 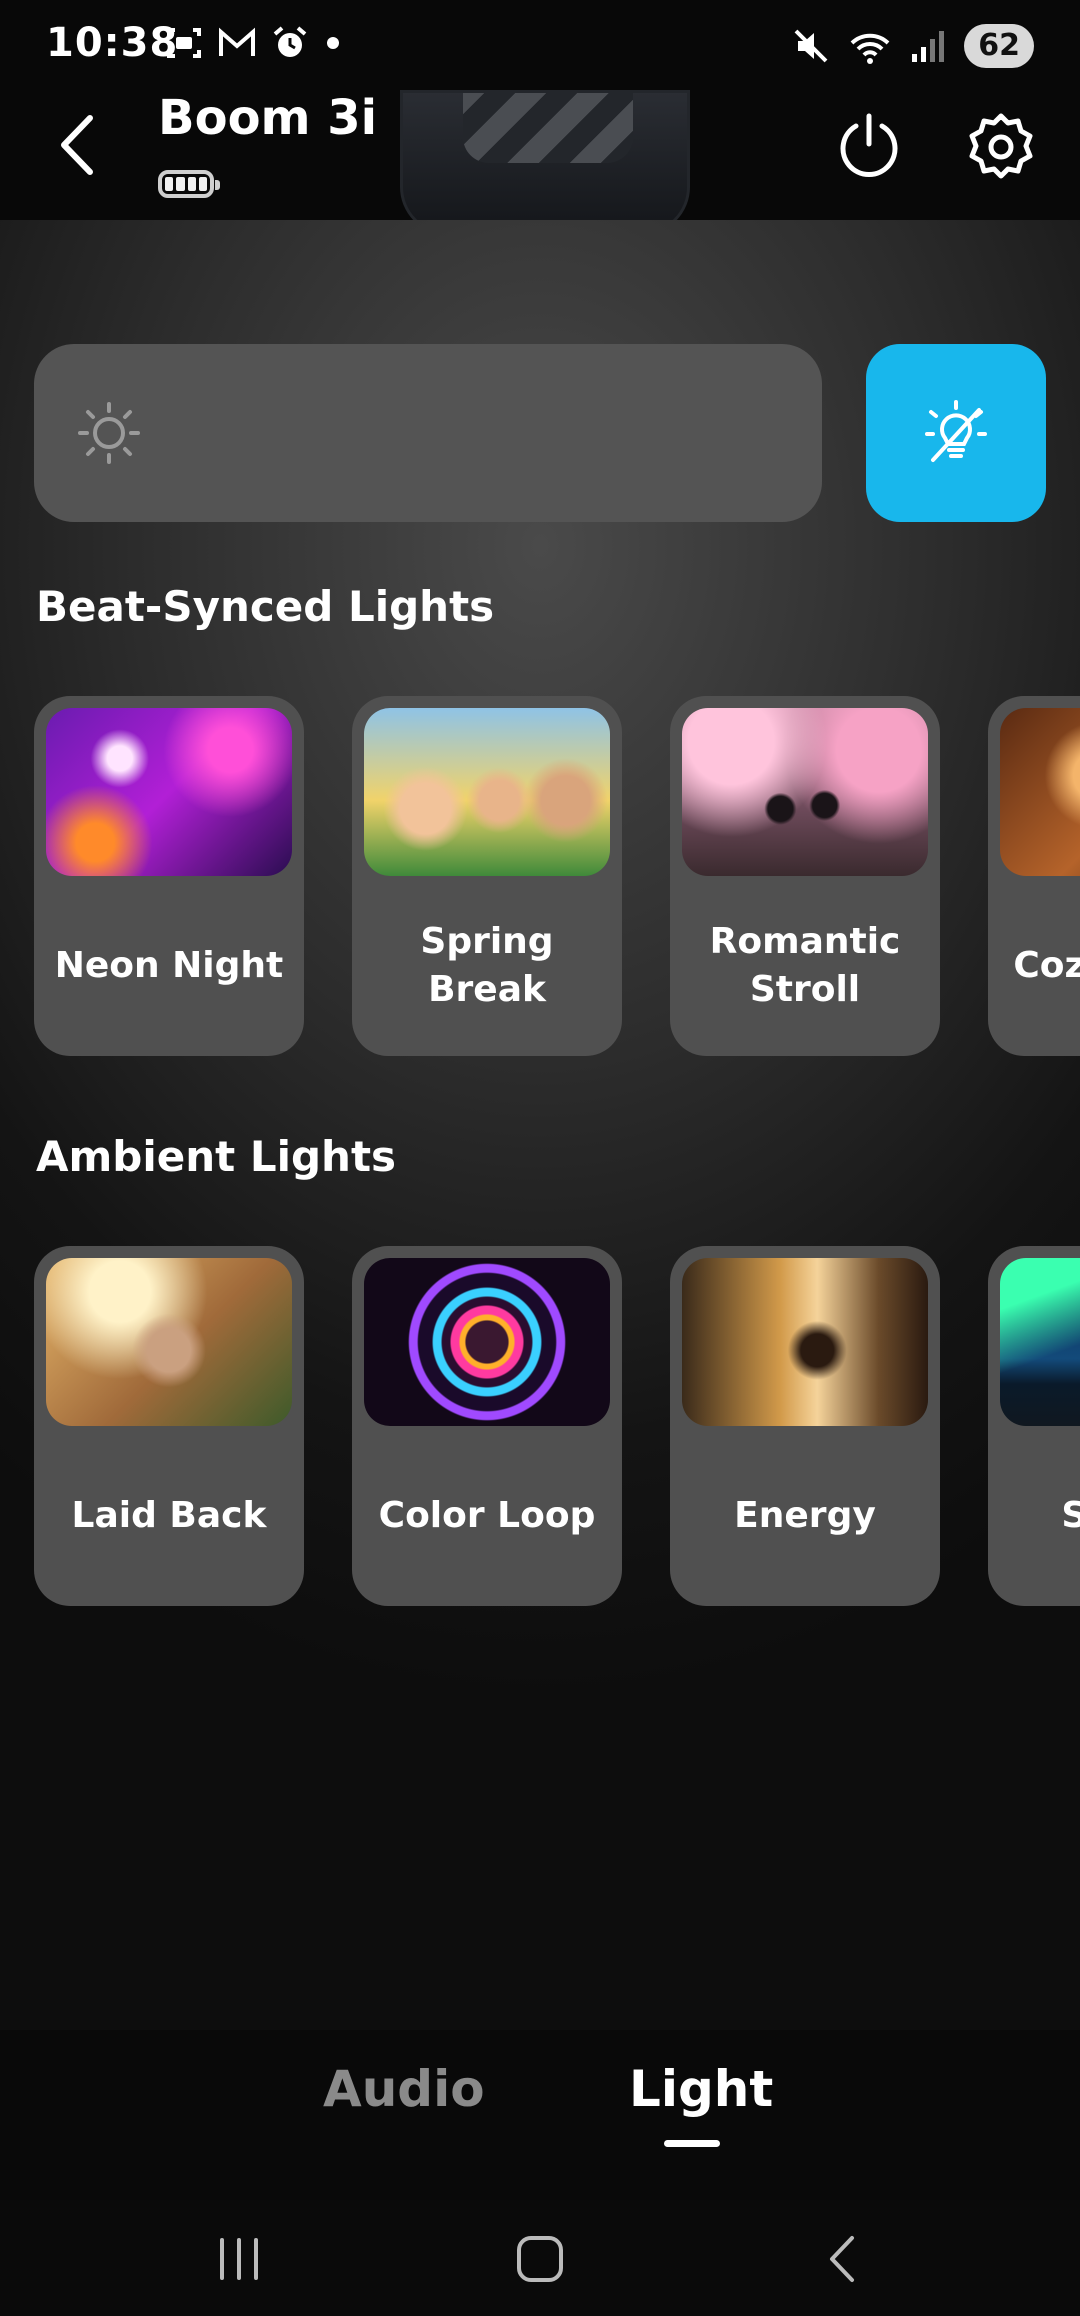 What do you see at coordinates (169, 1515) in the screenshot?
I see `card-label: Laid Back` at bounding box center [169, 1515].